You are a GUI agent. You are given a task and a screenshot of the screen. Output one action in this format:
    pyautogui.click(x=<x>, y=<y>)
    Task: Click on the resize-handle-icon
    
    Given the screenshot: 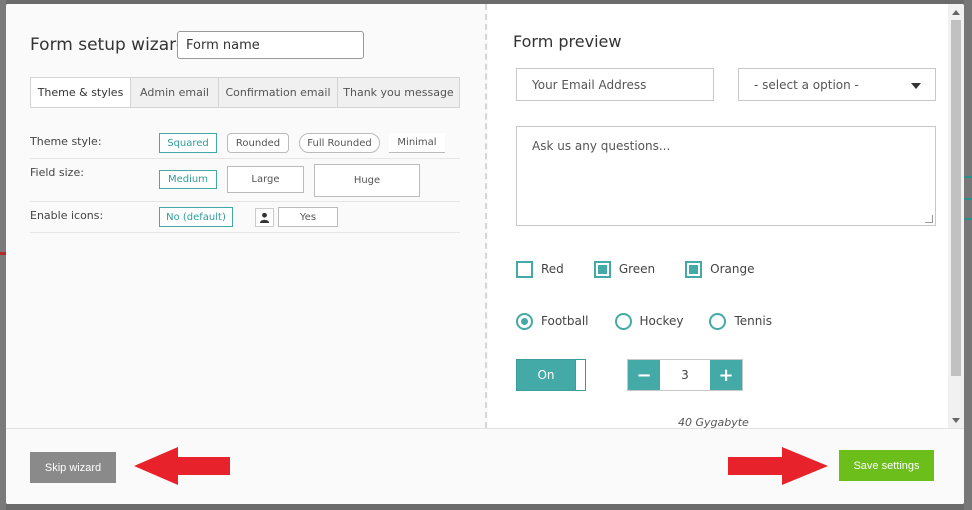 What is the action you would take?
    pyautogui.click(x=929, y=219)
    